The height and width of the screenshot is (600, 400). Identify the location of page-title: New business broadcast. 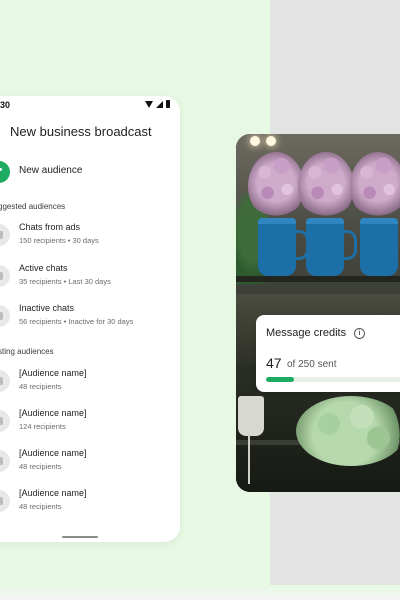
(81, 131).